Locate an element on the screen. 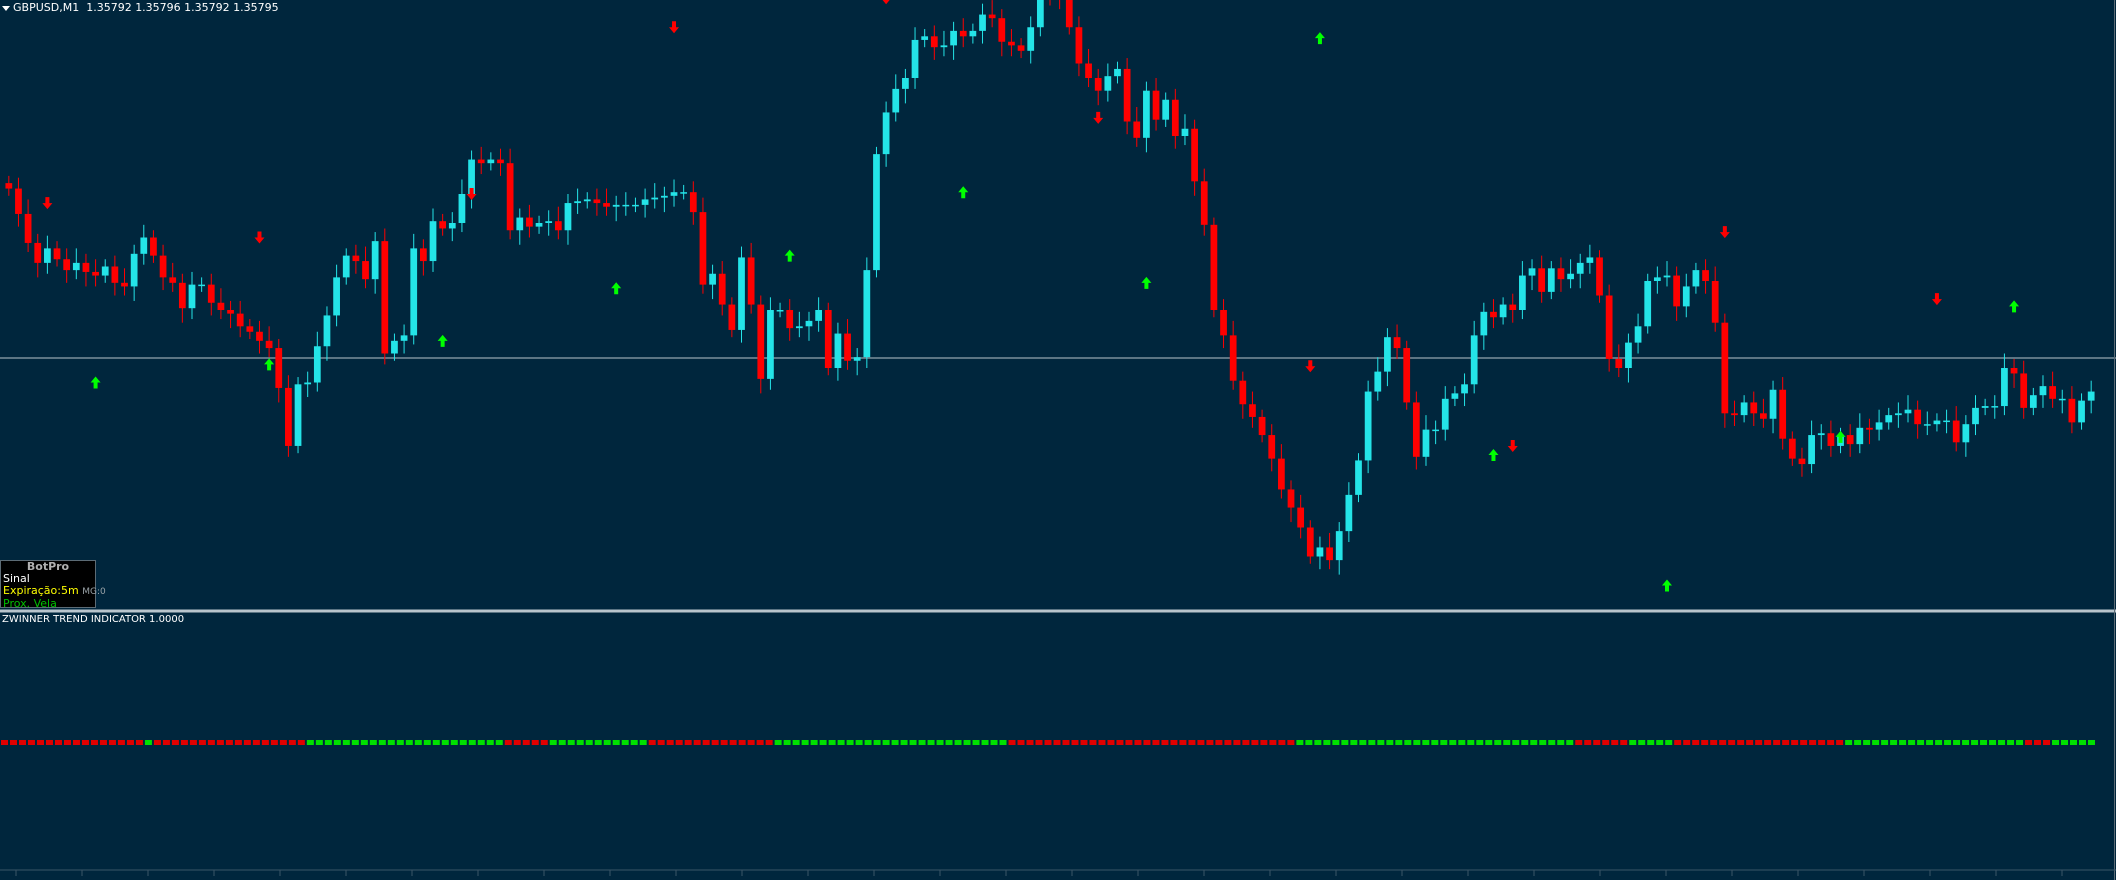  botpro-prox-vela: Prox. Vela is located at coordinates (30, 603).